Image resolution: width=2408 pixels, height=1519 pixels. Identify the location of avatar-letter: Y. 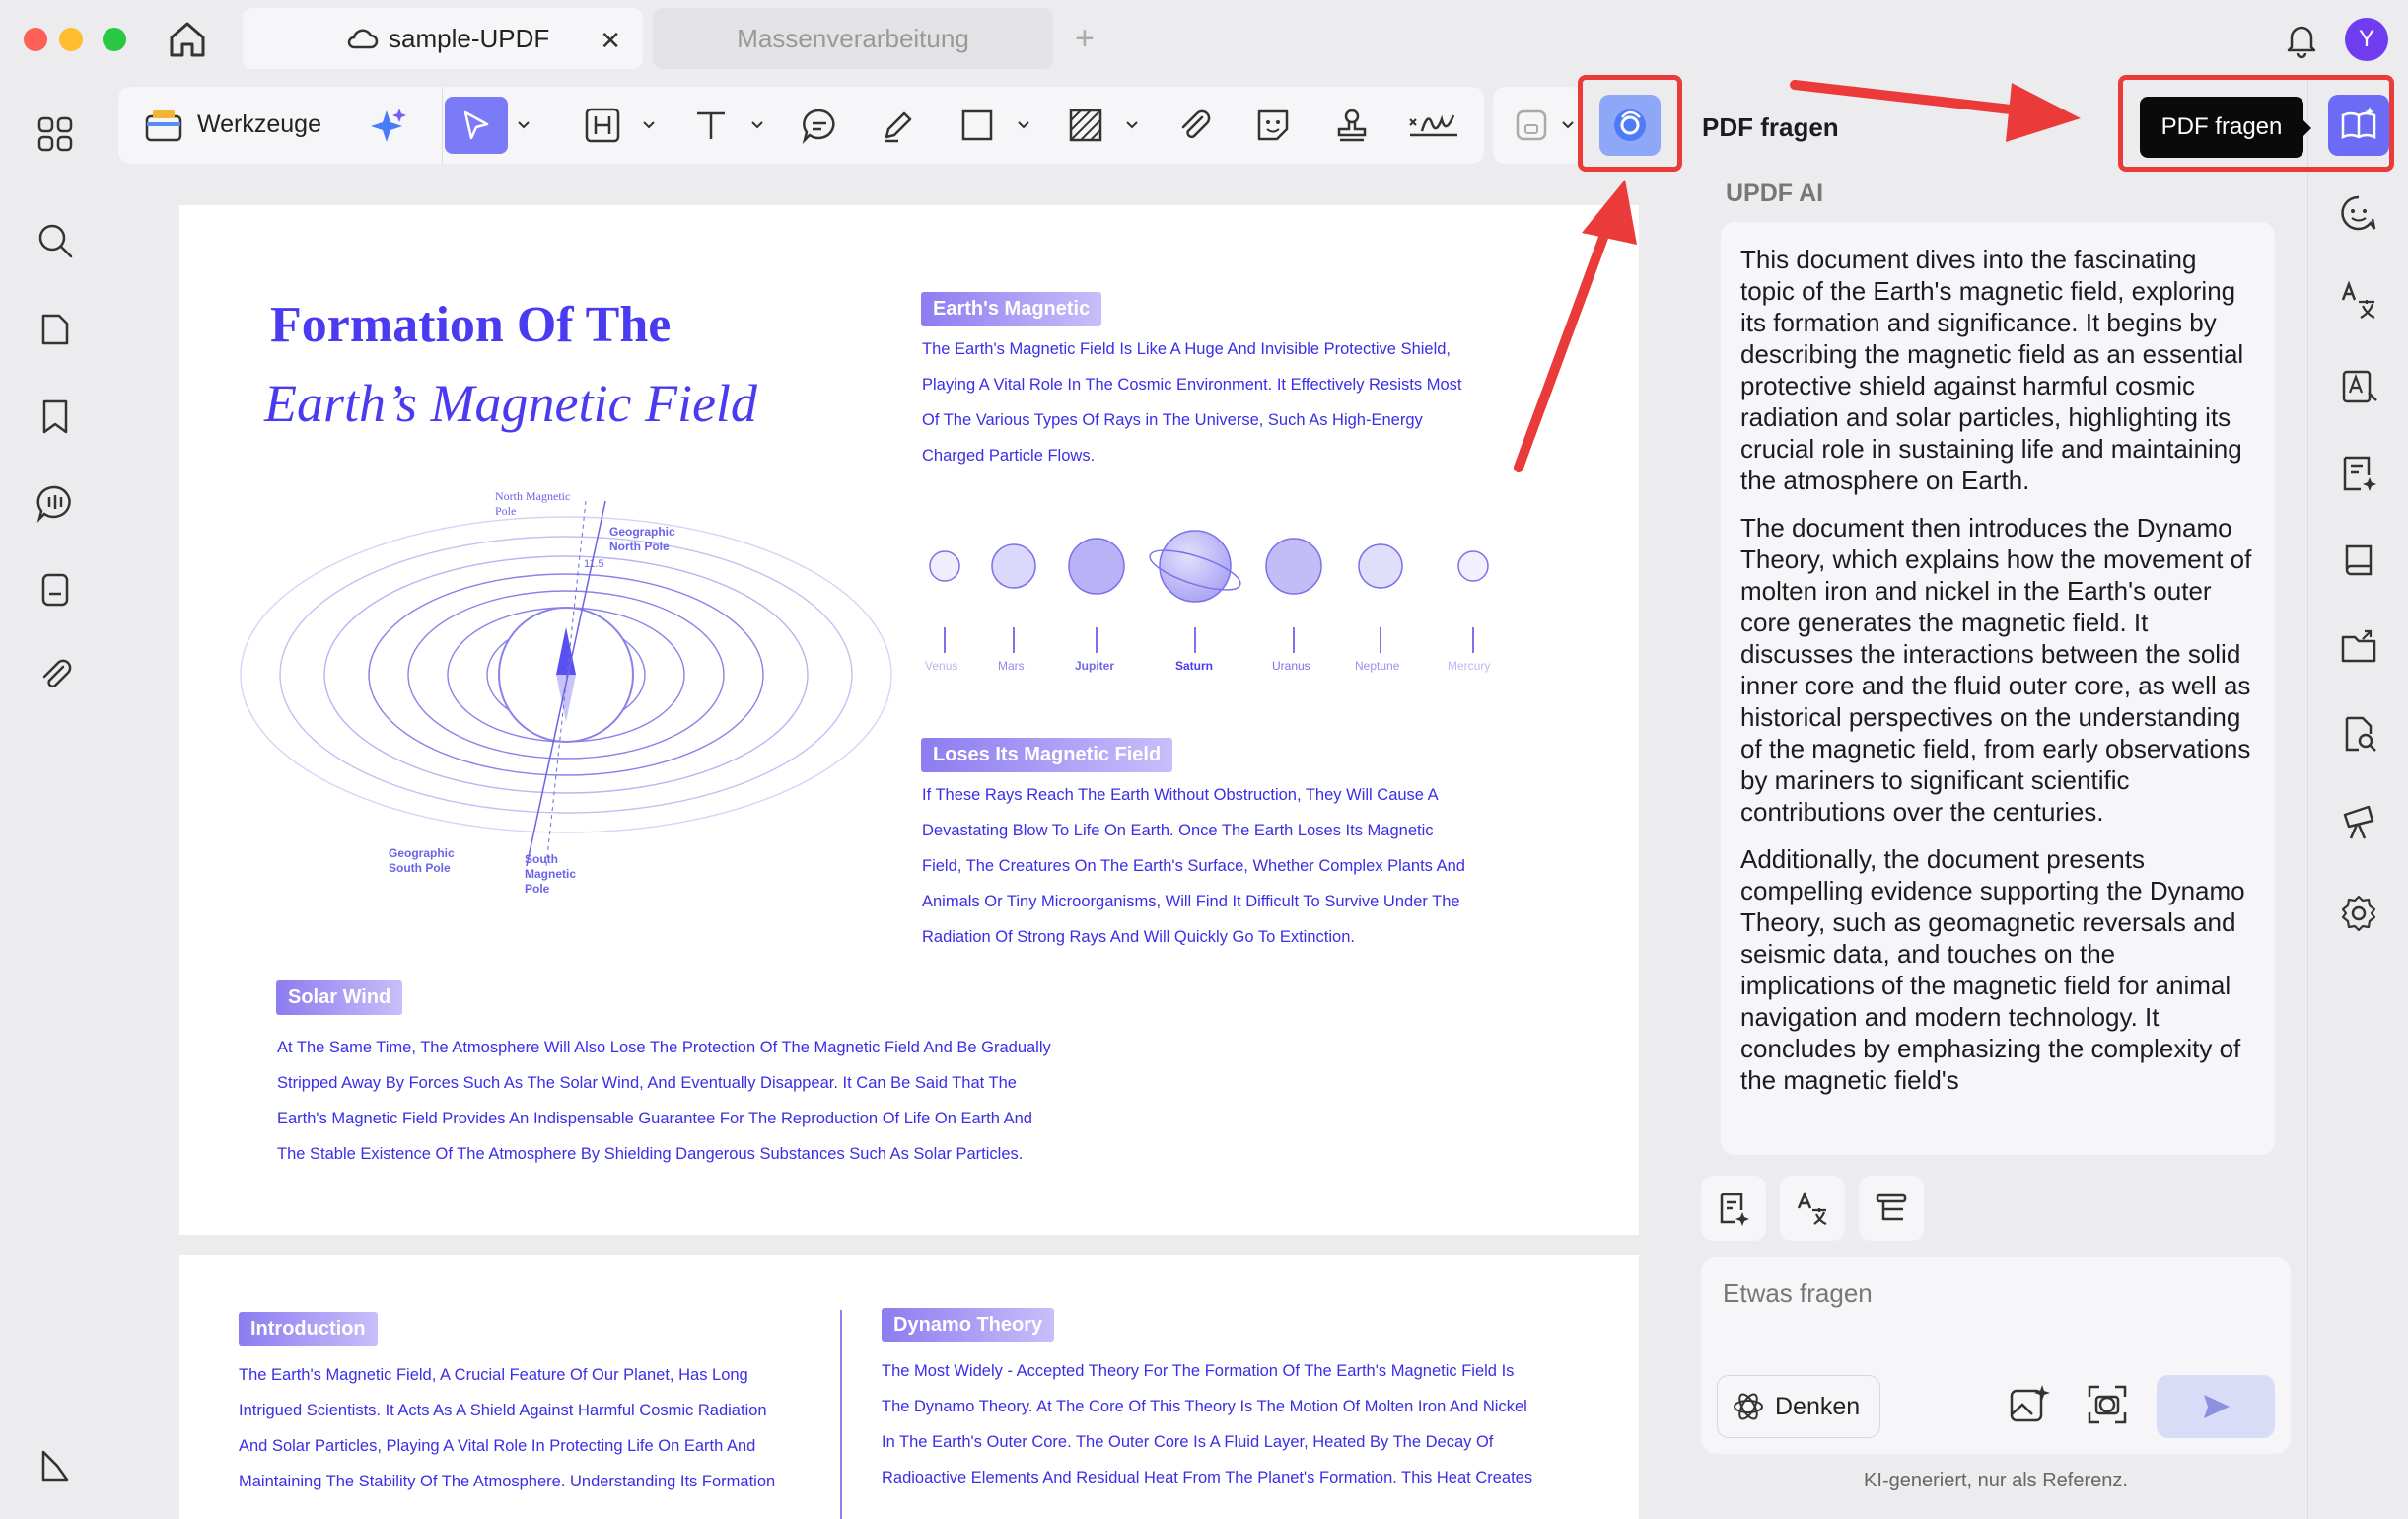
(2366, 39).